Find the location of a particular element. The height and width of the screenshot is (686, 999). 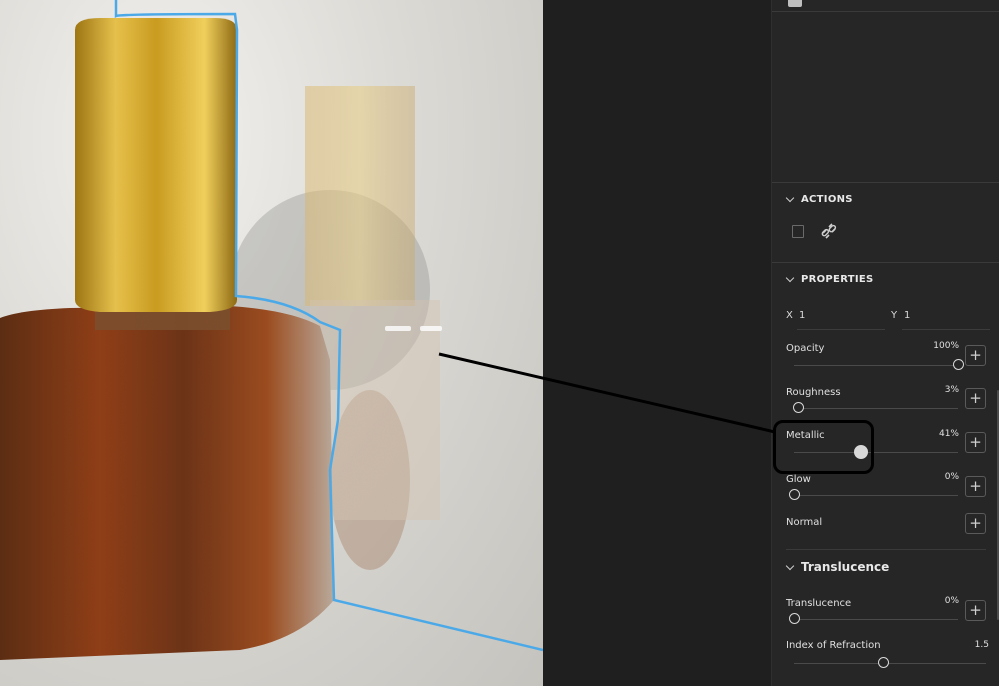

repeat-y-input: 1 is located at coordinates (907, 315).